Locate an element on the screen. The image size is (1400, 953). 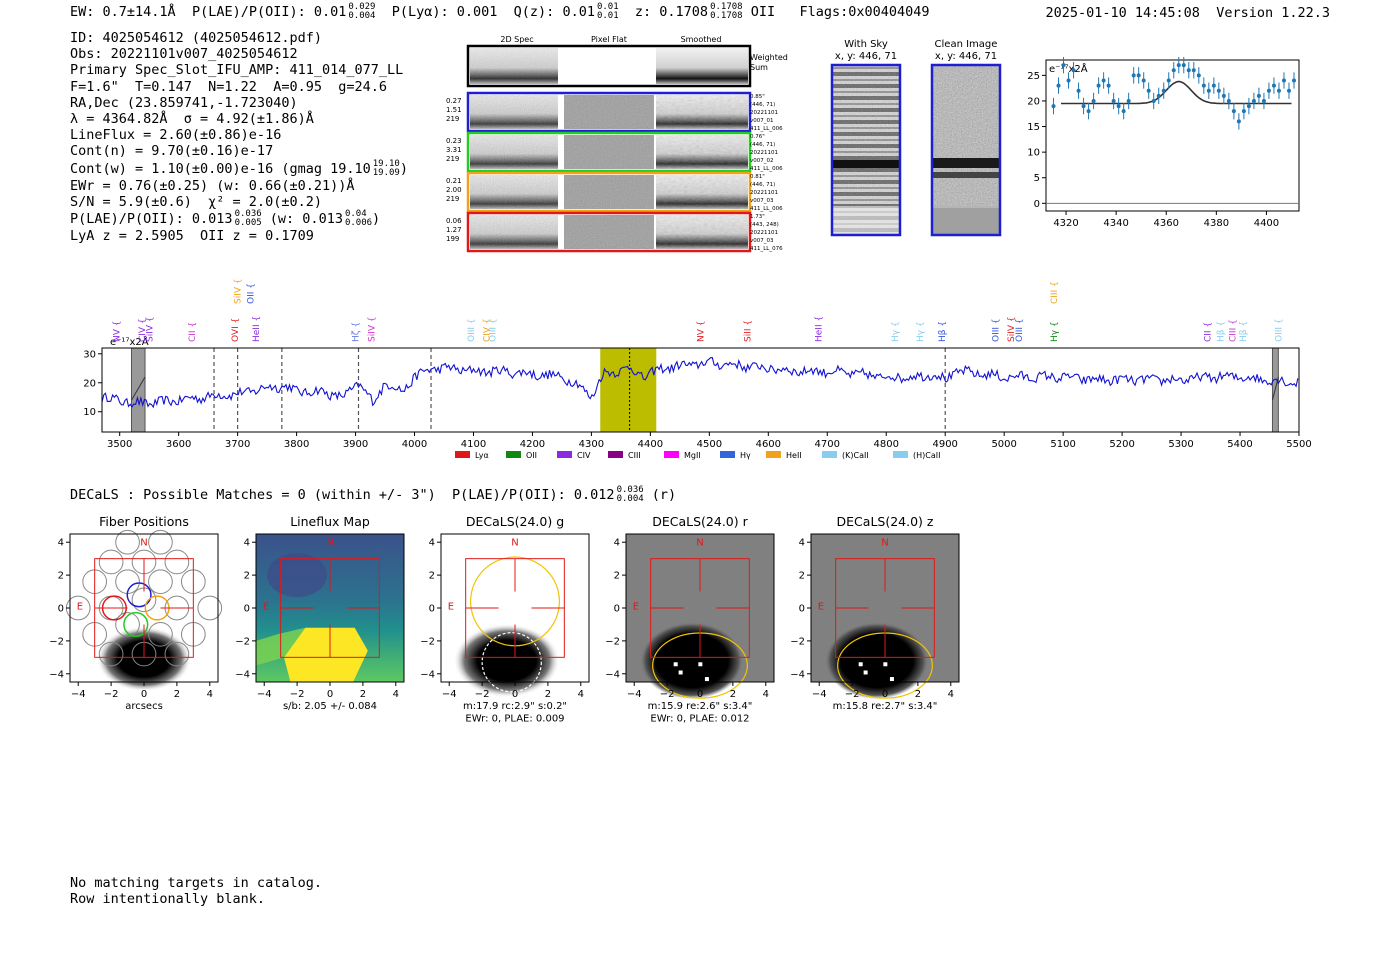
stamp-north-label: N is located at coordinates (329, 543).